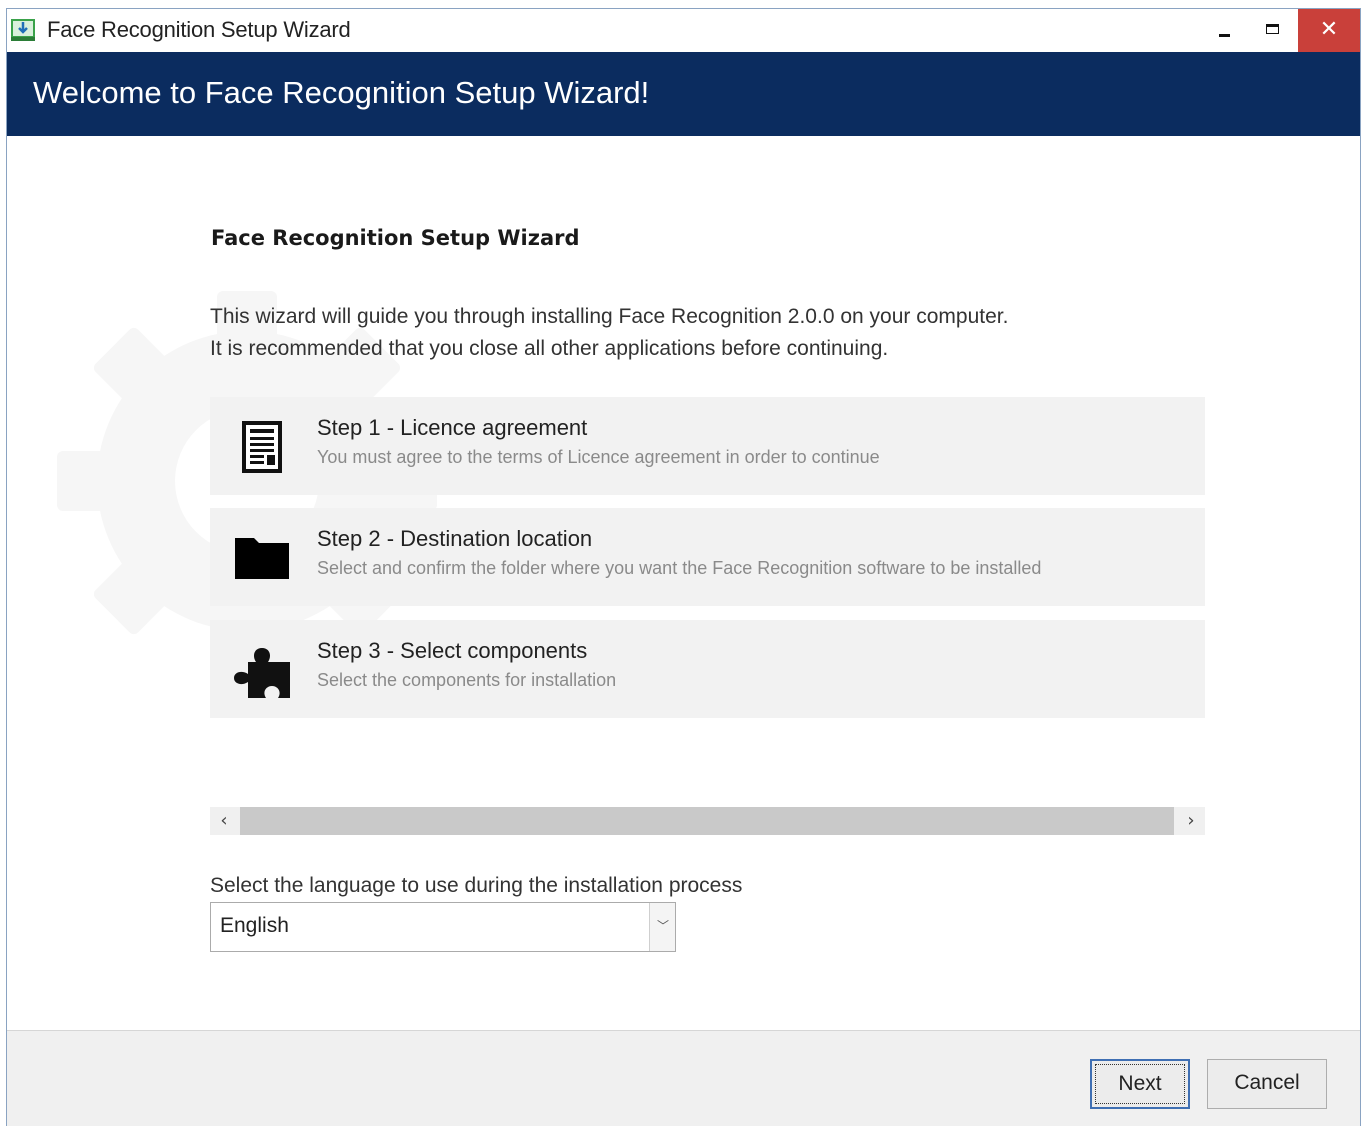  Describe the element at coordinates (224, 820) in the screenshot. I see `scroll-left-button: ‹` at that location.